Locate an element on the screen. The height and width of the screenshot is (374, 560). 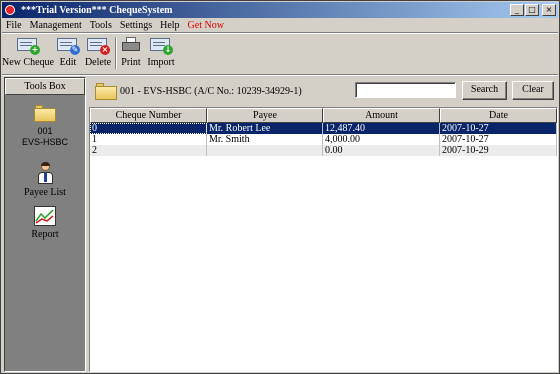
minimize-button: _ is located at coordinates (517, 10).